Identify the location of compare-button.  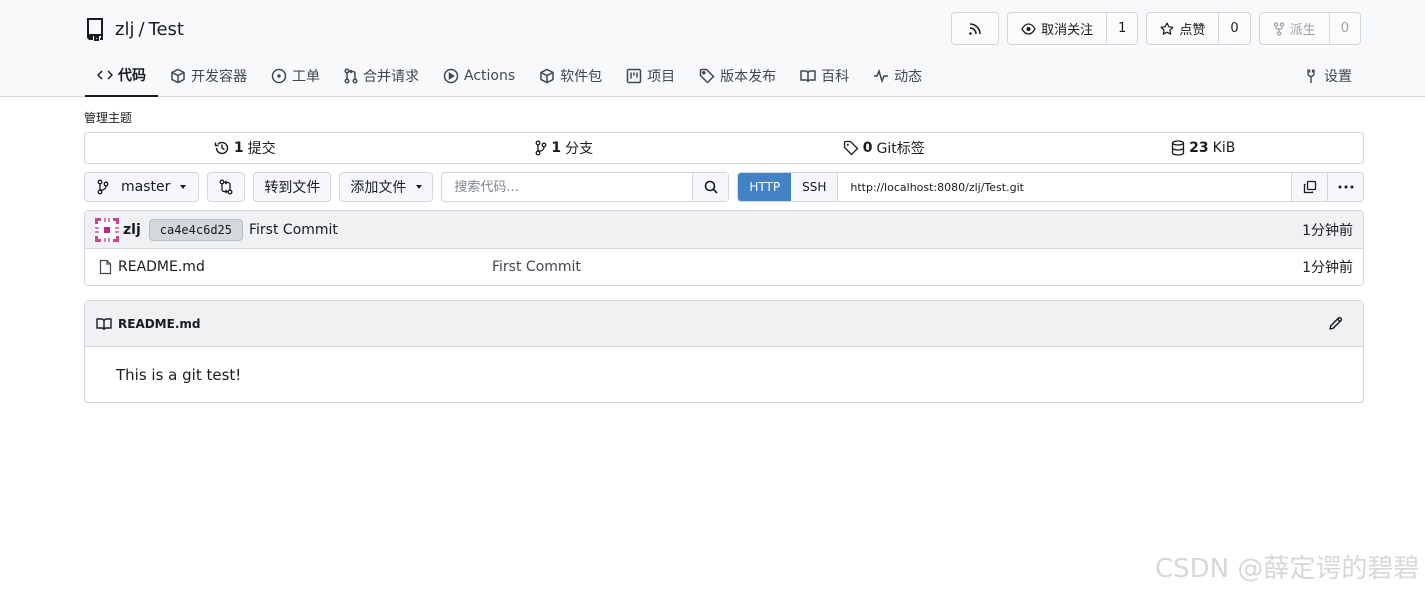
(226, 187).